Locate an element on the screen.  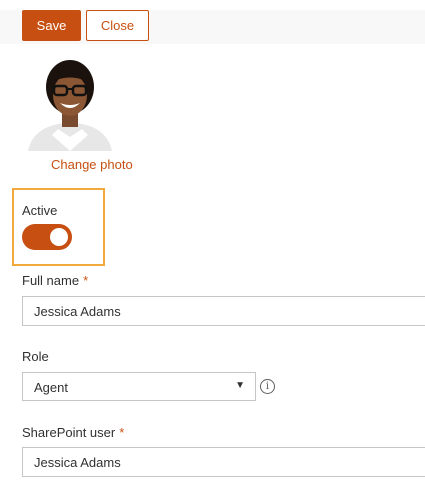
active-label: Active is located at coordinates (40, 210).